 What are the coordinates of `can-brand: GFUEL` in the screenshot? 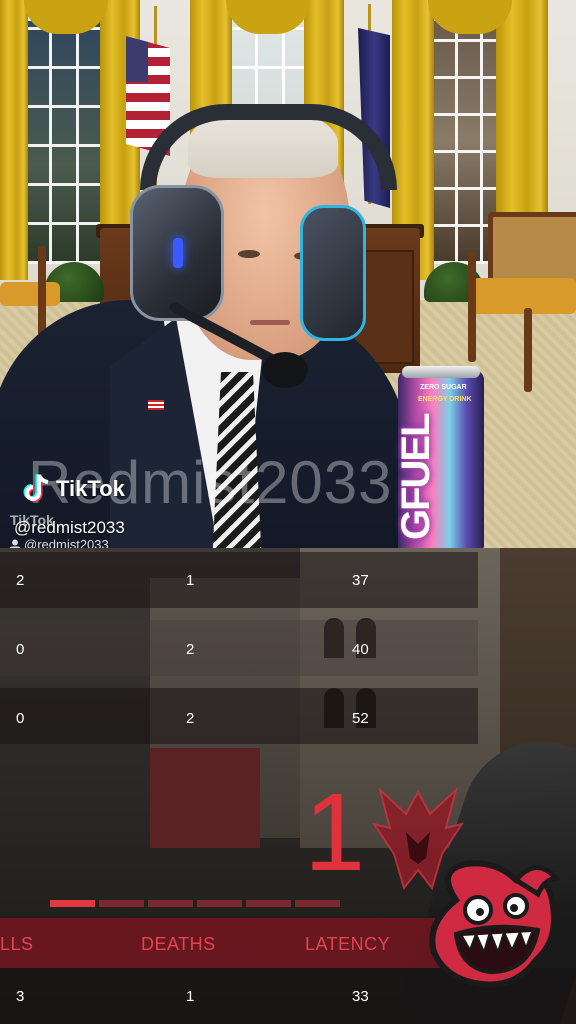 It's located at (416, 477).